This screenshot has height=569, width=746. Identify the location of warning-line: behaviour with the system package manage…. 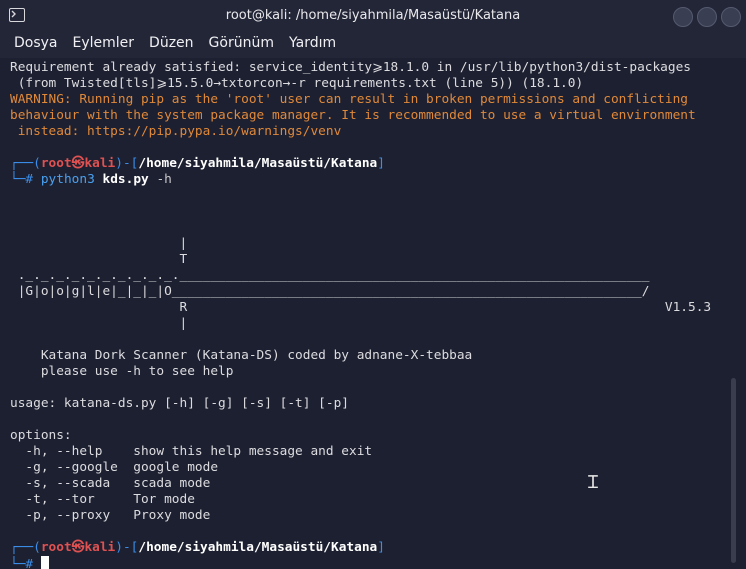
(353, 115).